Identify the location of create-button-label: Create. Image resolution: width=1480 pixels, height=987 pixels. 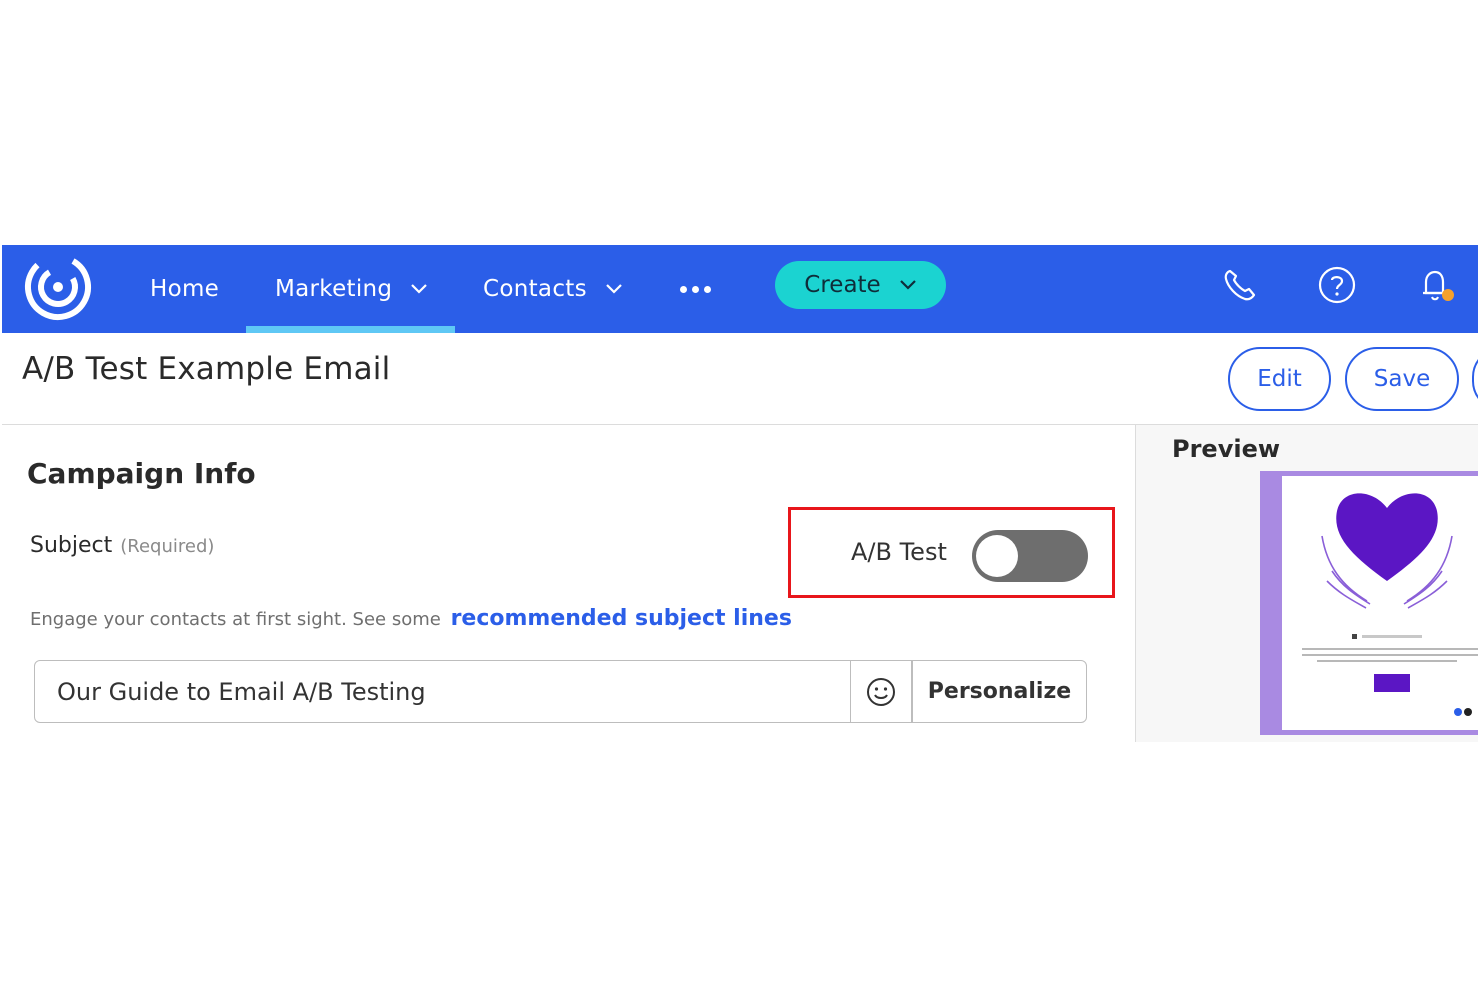
(842, 285).